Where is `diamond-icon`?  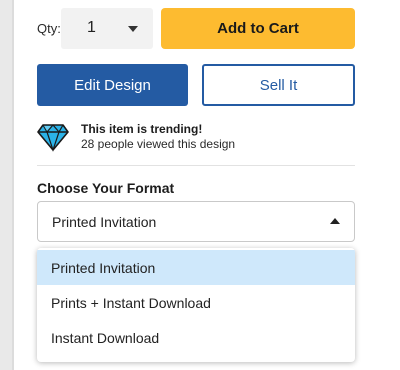 diamond-icon is located at coordinates (53, 138).